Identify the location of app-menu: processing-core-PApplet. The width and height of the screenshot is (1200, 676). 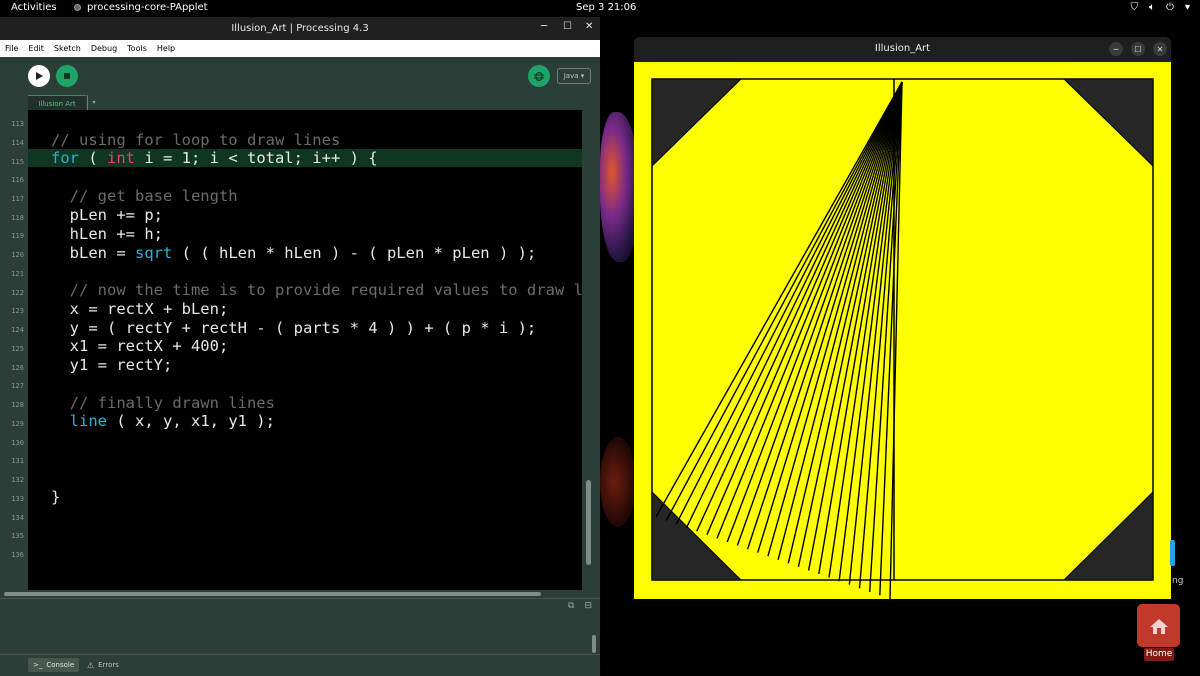
(141, 7).